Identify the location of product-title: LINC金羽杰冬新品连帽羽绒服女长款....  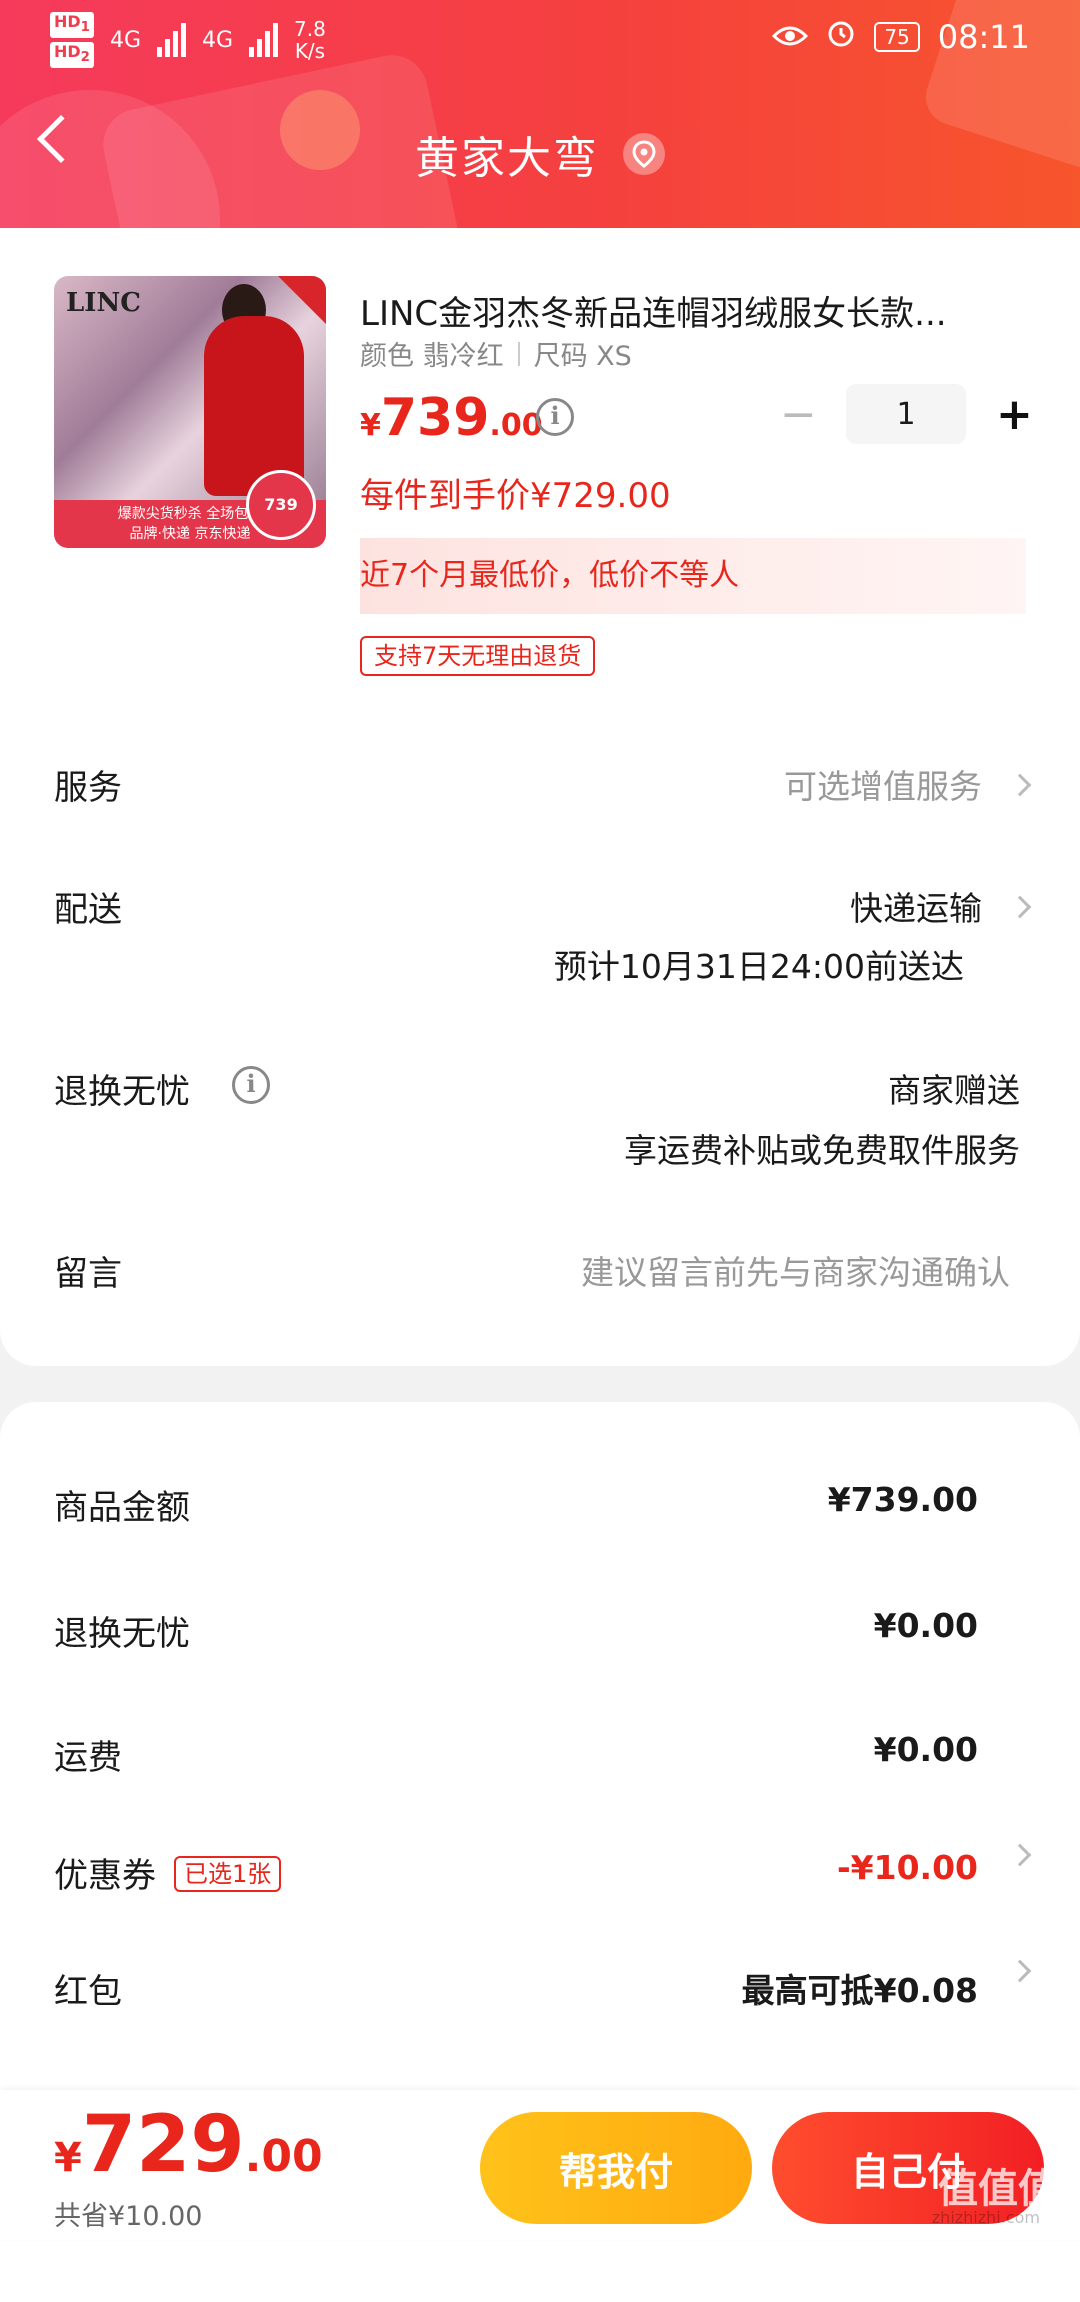
(695, 310).